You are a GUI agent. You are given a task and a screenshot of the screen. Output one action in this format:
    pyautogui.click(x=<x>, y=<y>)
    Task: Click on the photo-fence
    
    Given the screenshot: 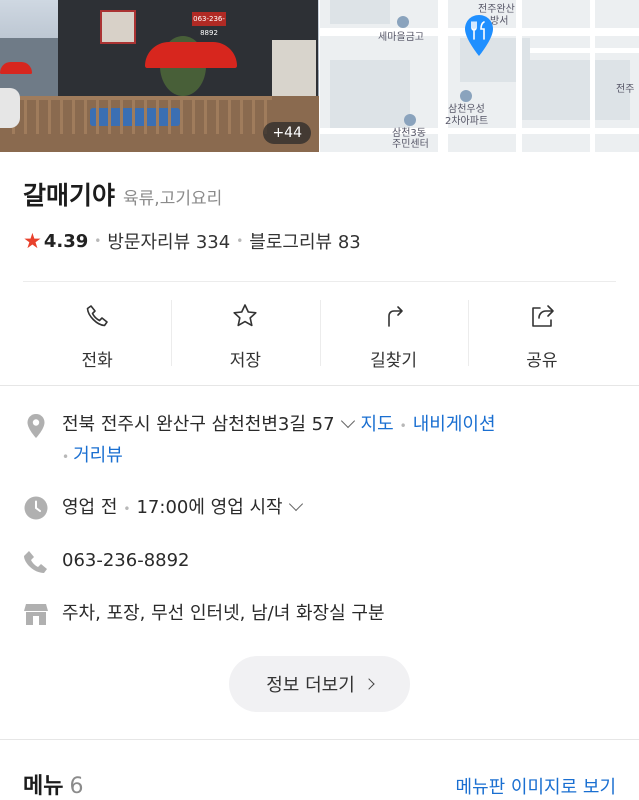 What is the action you would take?
    pyautogui.click(x=142, y=115)
    